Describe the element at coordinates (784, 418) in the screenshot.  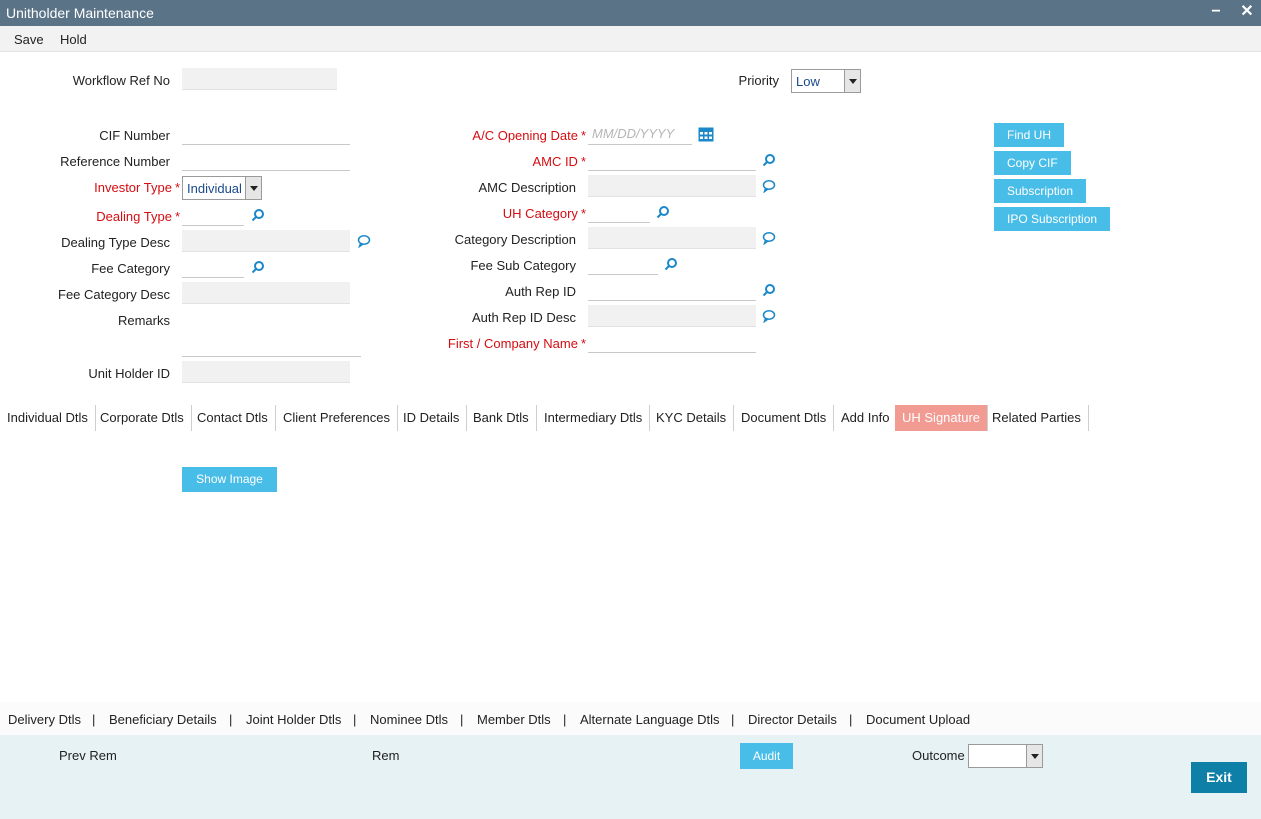
I see `tab-document-dtls: Document Dtls` at that location.